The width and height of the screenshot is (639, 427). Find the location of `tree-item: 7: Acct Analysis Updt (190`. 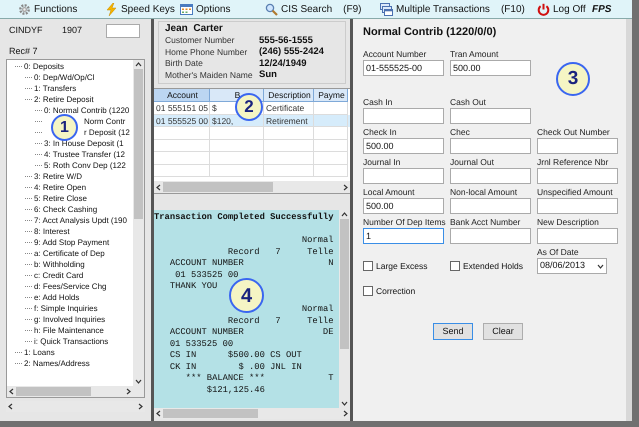

tree-item: 7: Acct Analysis Updt (190 is located at coordinates (80, 220).